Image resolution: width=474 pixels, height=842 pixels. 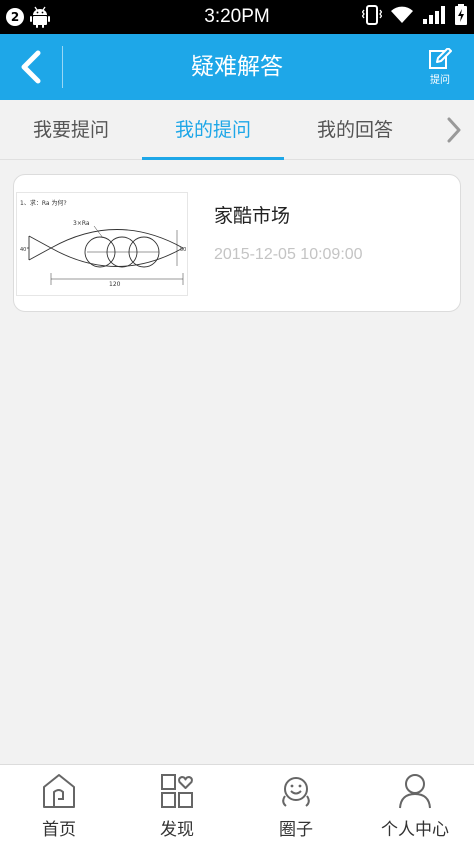 I want to click on bottom-nav: 首页 发现 圈子 个人中心, so click(x=237, y=803).